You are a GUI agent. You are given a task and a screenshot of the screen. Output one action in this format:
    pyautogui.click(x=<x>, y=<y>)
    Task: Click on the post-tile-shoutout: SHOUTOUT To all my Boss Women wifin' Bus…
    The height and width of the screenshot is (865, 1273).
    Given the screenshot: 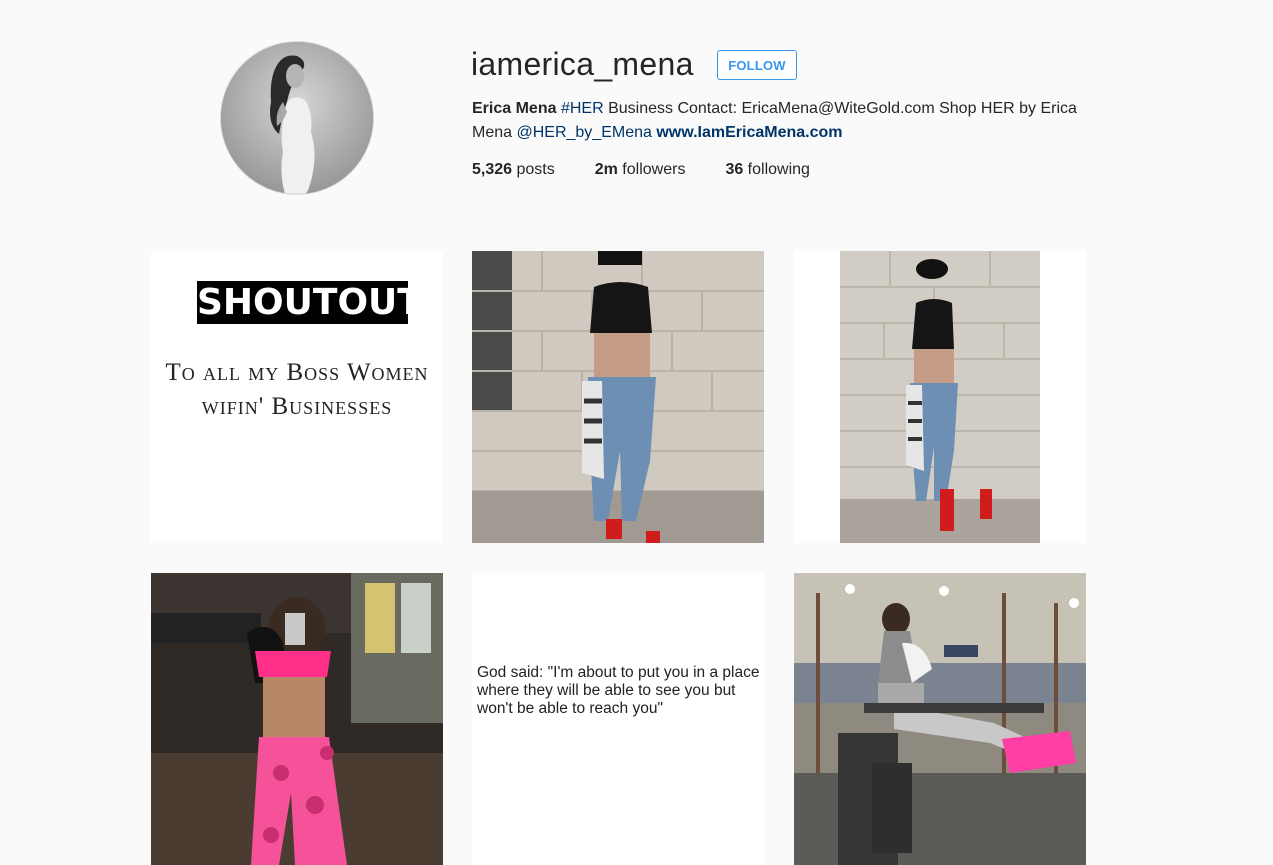 What is the action you would take?
    pyautogui.click(x=297, y=397)
    